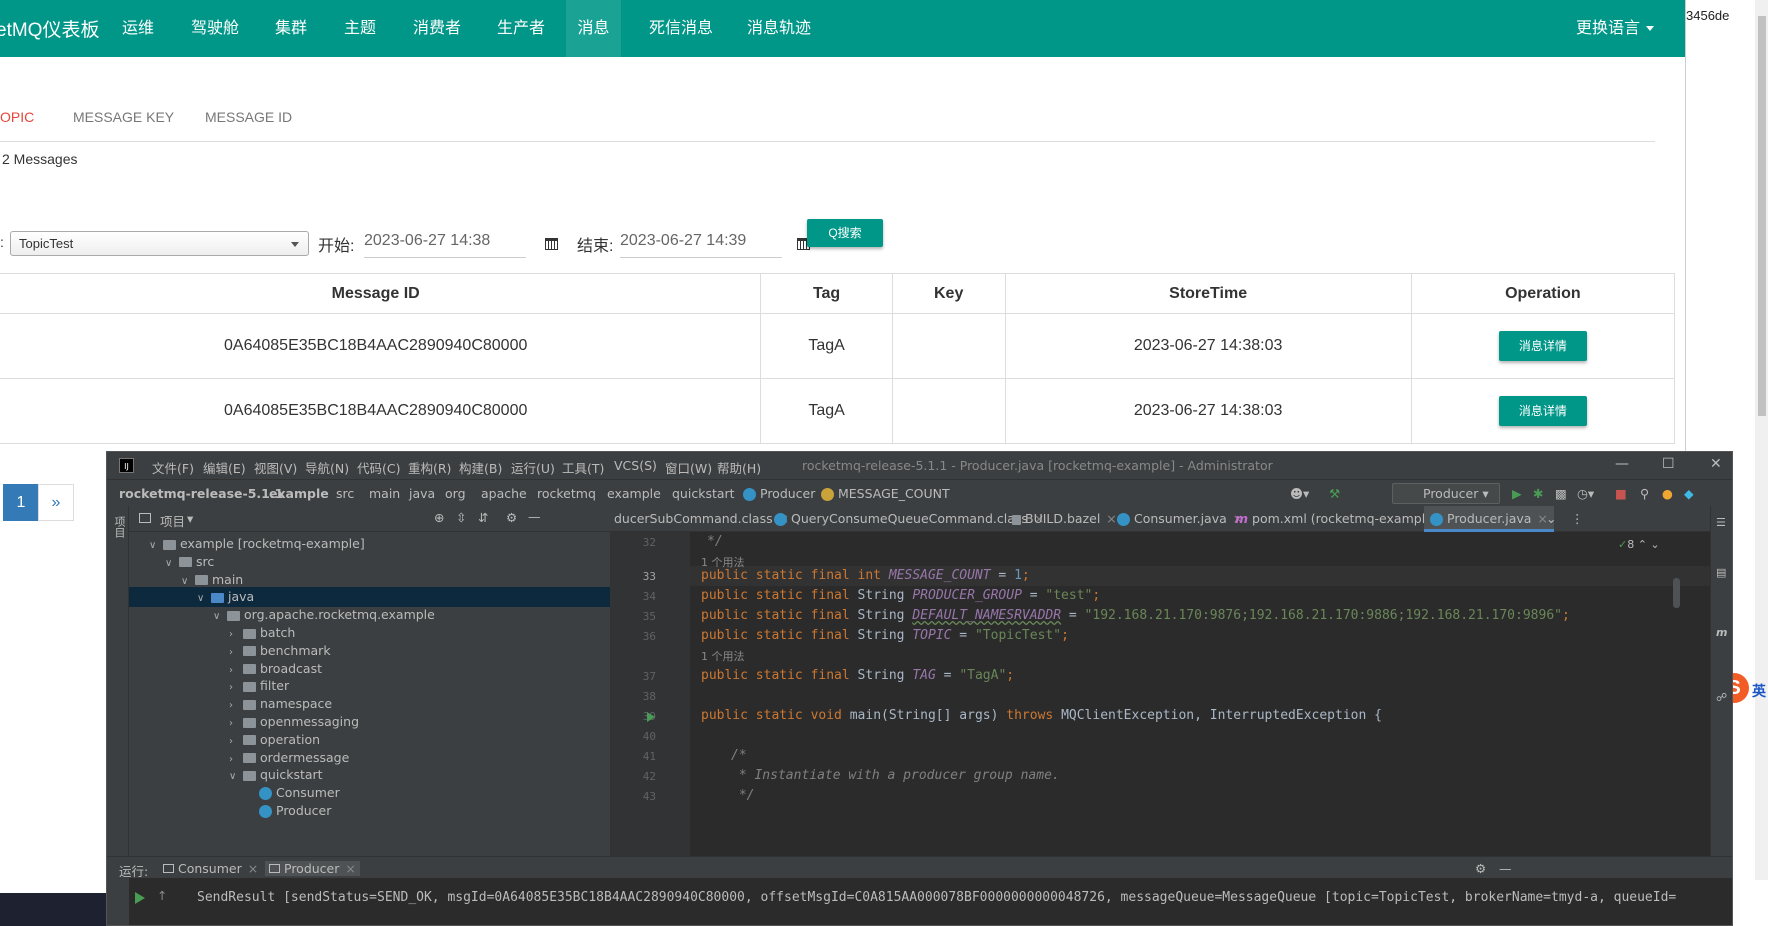 The height and width of the screenshot is (926, 1768). I want to click on notifications-icon: ☰, so click(1721, 522).